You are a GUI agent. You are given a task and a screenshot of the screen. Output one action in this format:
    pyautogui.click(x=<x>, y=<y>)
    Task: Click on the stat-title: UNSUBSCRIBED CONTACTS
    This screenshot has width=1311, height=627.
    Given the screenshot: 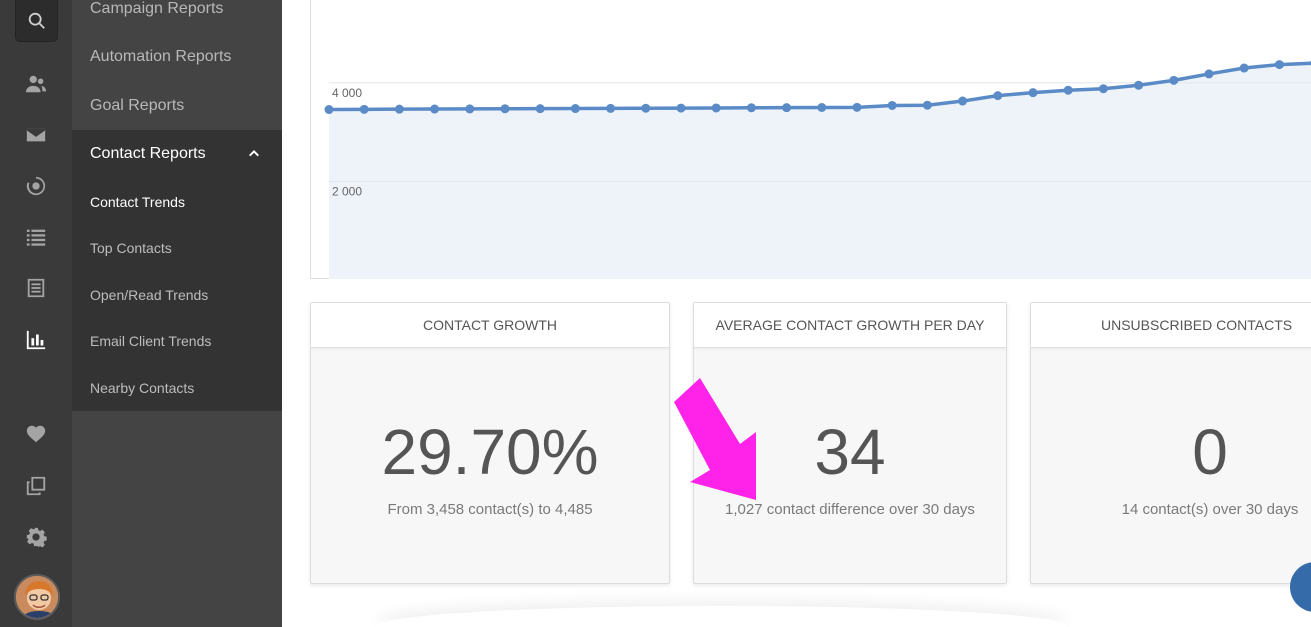 What is the action you would take?
    pyautogui.click(x=1171, y=325)
    